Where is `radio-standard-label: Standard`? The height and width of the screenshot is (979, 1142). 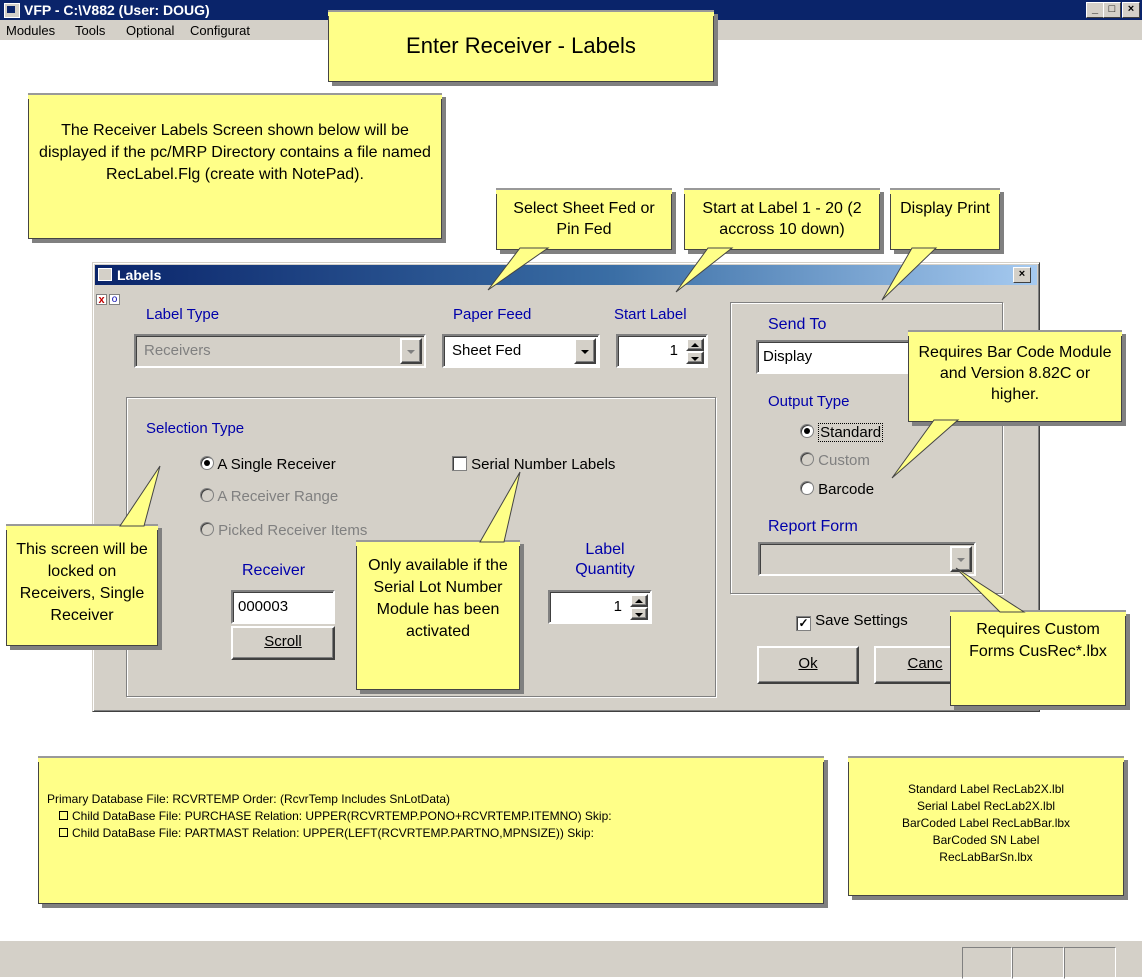 radio-standard-label: Standard is located at coordinates (851, 432).